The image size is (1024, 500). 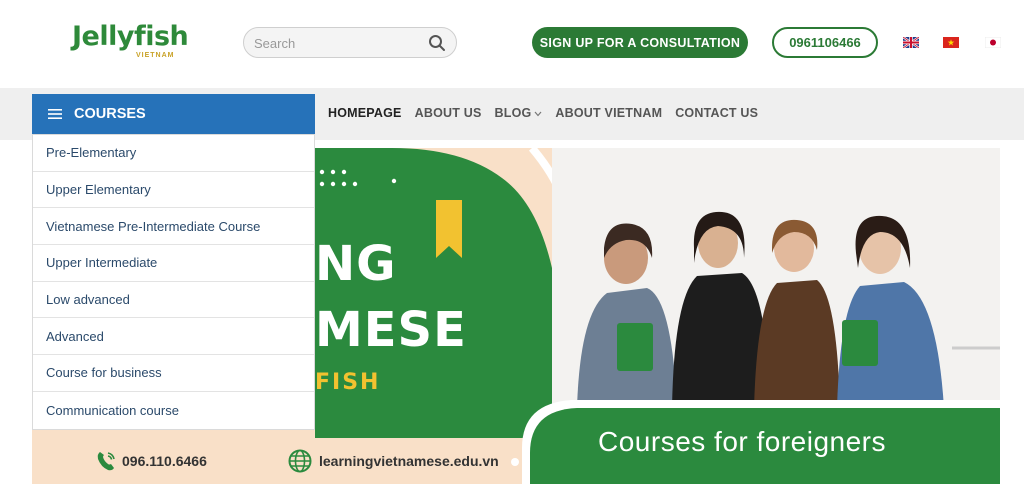 I want to click on banner-website-url: learningvietnamese.edu.vn, so click(x=409, y=461).